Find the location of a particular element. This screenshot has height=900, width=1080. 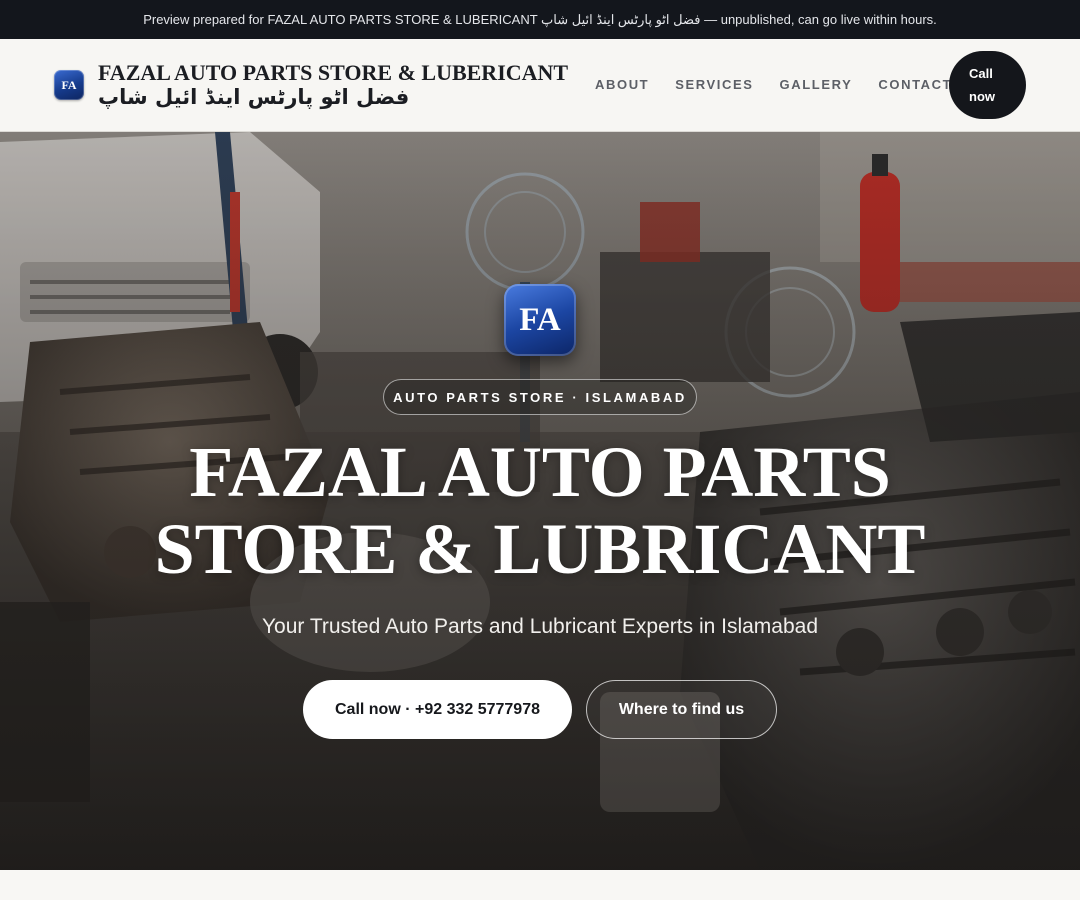

nav-services: SERVICES is located at coordinates (714, 85).